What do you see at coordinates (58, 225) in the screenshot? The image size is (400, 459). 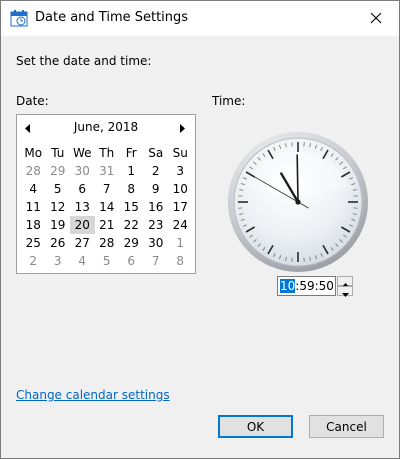 I see `calendar-day: 19` at bounding box center [58, 225].